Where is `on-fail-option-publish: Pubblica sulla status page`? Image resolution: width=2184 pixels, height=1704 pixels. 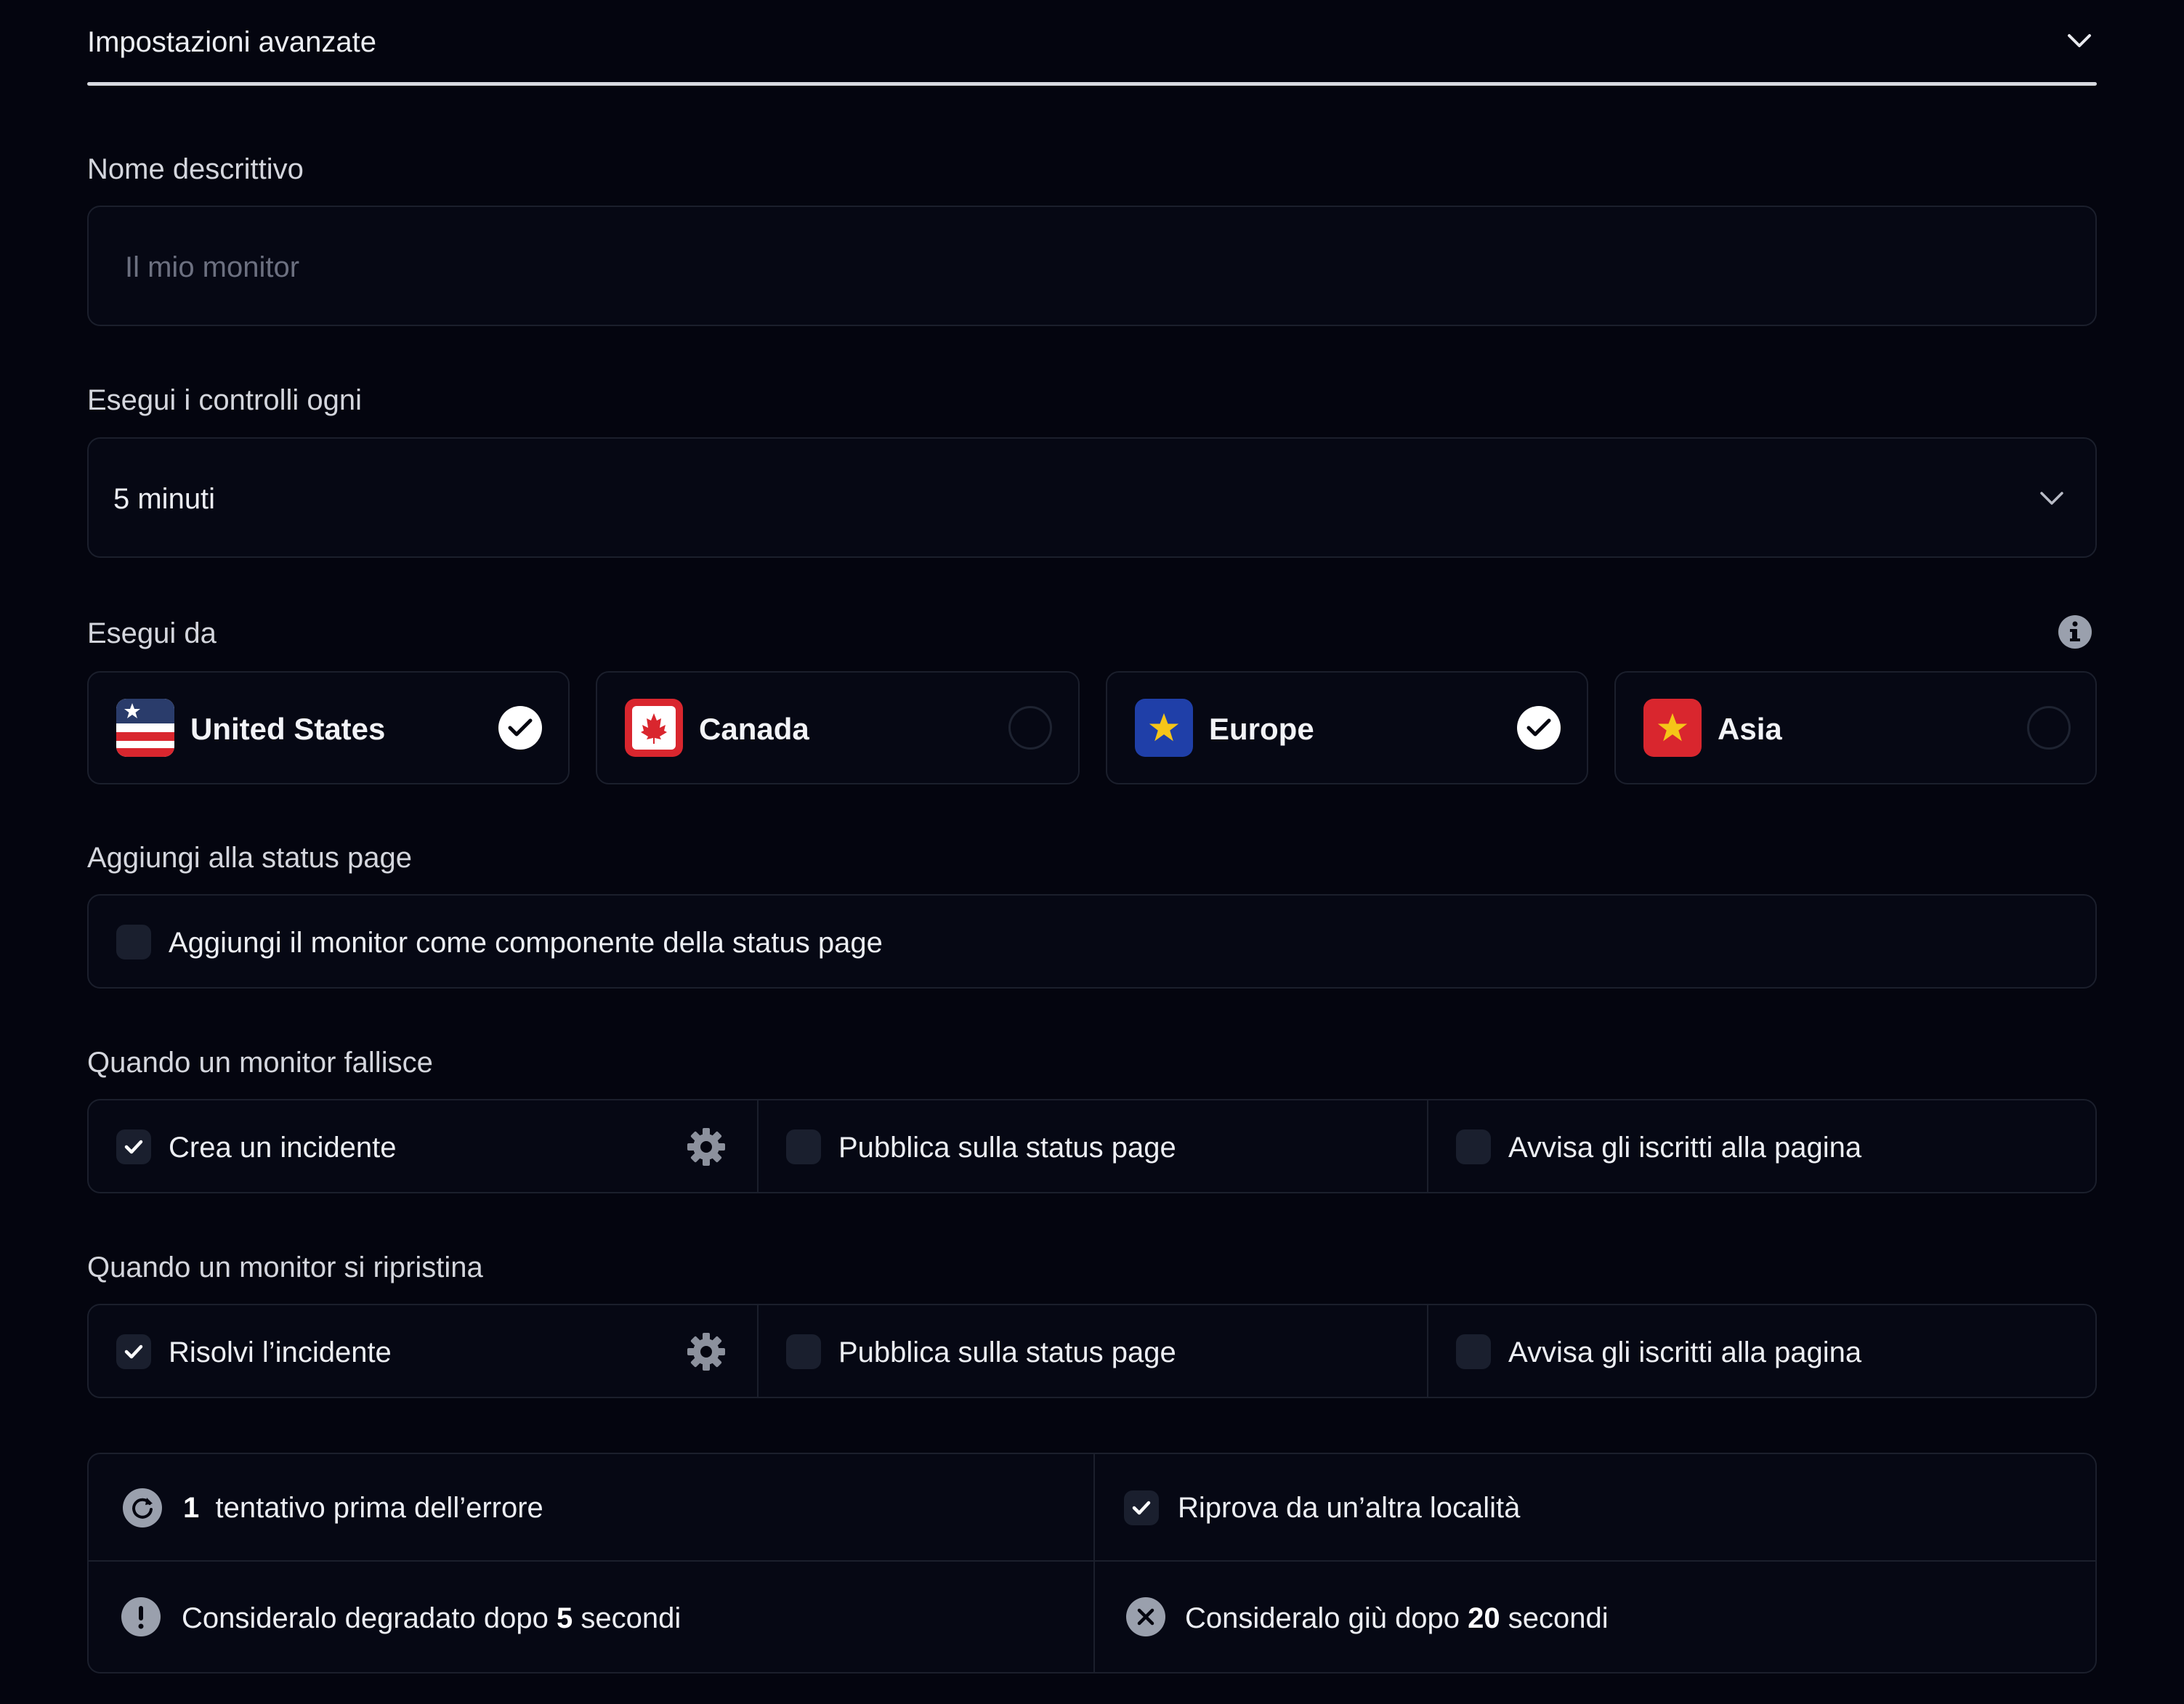
on-fail-option-publish: Pubblica sulla status page is located at coordinates (1092, 1146).